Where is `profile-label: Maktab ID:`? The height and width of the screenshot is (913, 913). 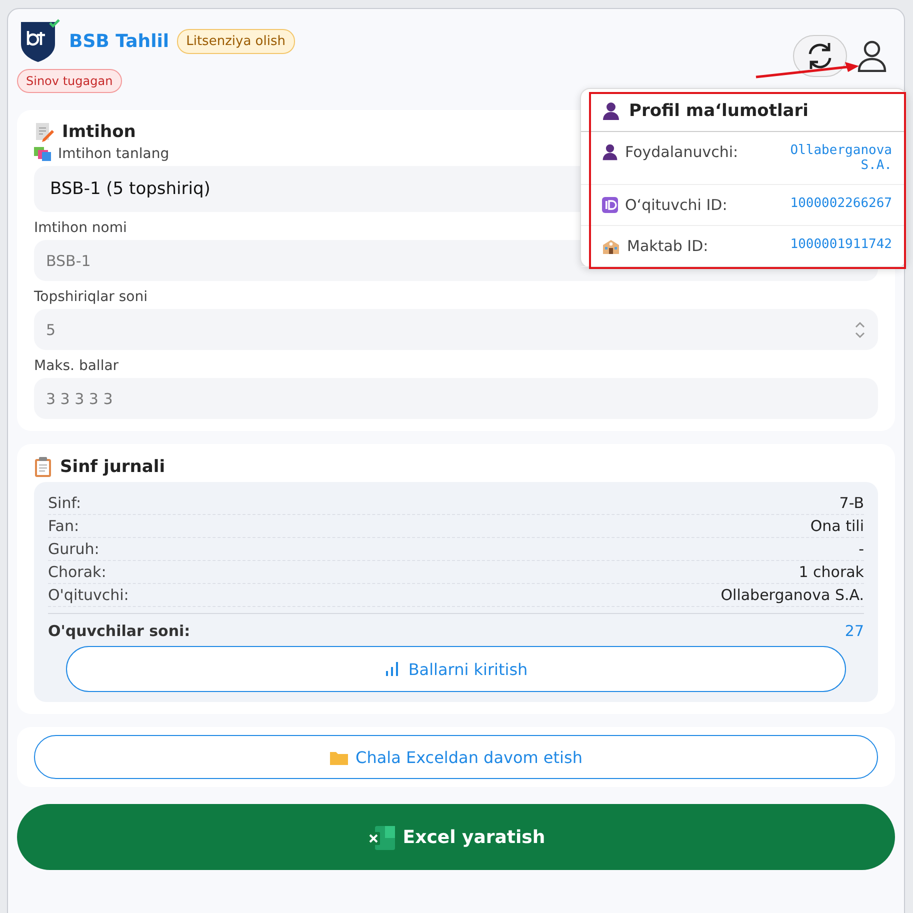 profile-label: Maktab ID: is located at coordinates (667, 246).